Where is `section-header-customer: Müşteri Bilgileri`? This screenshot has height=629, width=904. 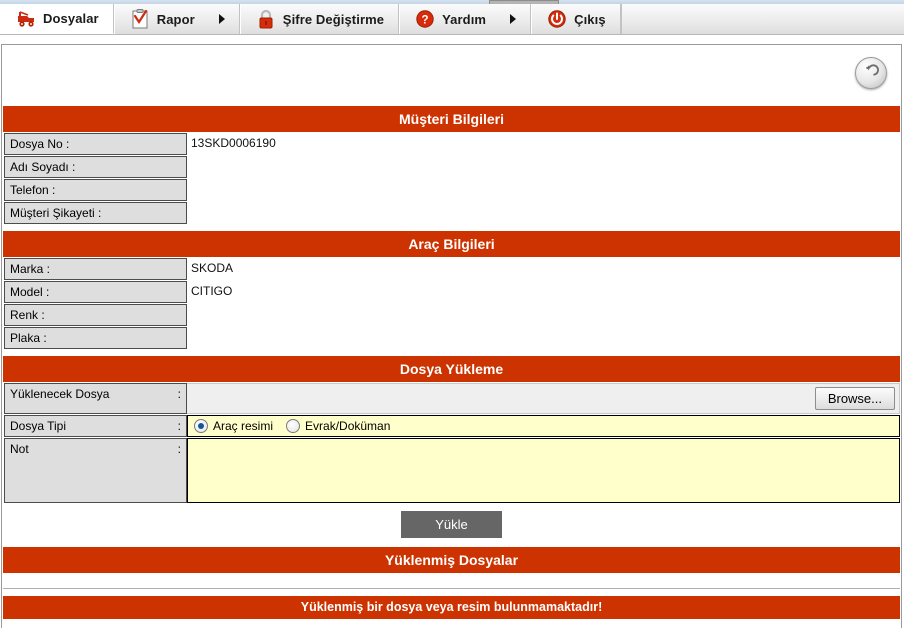 section-header-customer: Müşteri Bilgileri is located at coordinates (451, 119).